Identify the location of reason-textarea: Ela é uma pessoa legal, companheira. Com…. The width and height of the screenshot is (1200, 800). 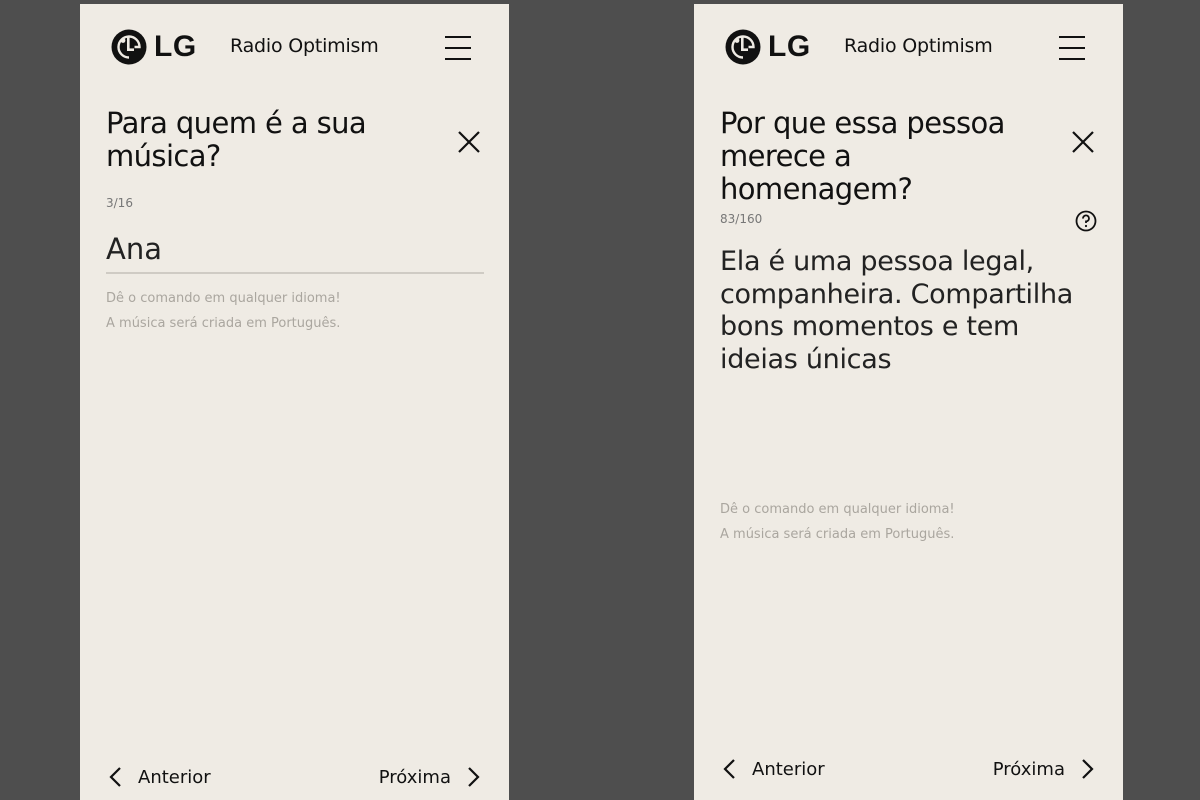
(900, 311).